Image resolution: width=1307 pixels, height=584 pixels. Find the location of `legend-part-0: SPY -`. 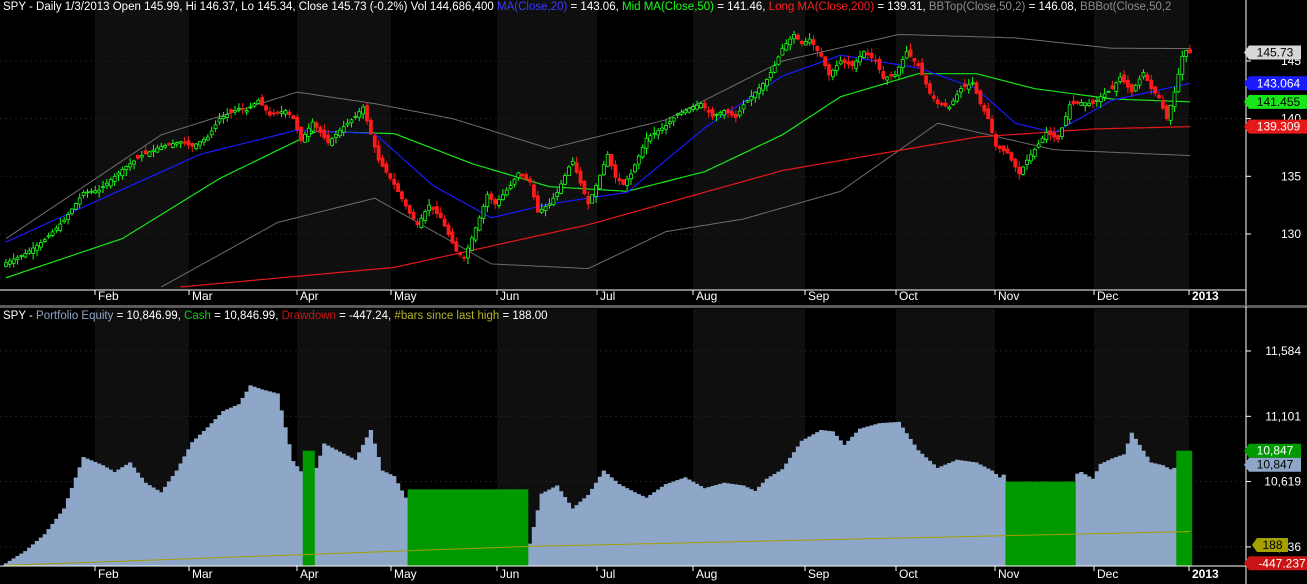

legend-part-0: SPY - is located at coordinates (20, 316).